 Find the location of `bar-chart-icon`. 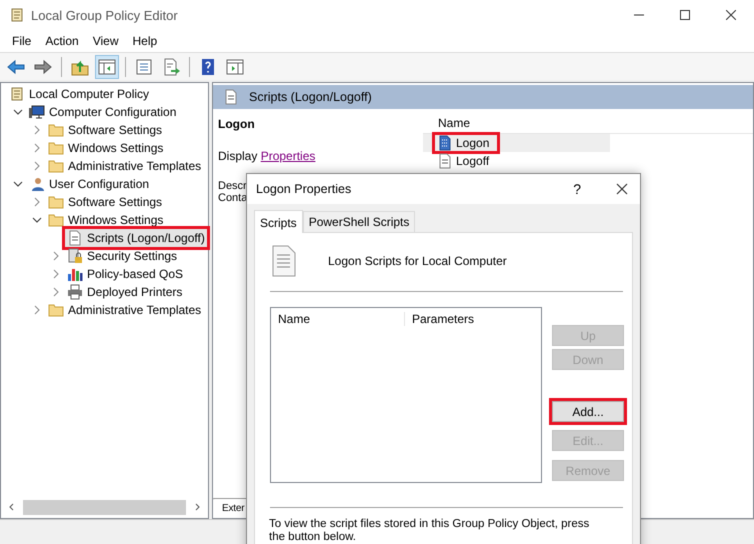

bar-chart-icon is located at coordinates (75, 274).